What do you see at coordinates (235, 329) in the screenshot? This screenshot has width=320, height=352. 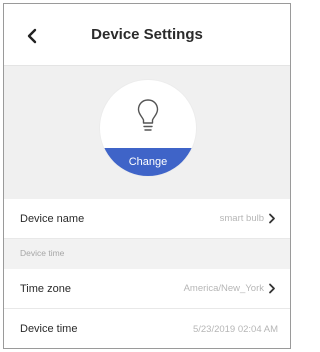 I see `device-time-value: 5/23/2019 02:04 AM` at bounding box center [235, 329].